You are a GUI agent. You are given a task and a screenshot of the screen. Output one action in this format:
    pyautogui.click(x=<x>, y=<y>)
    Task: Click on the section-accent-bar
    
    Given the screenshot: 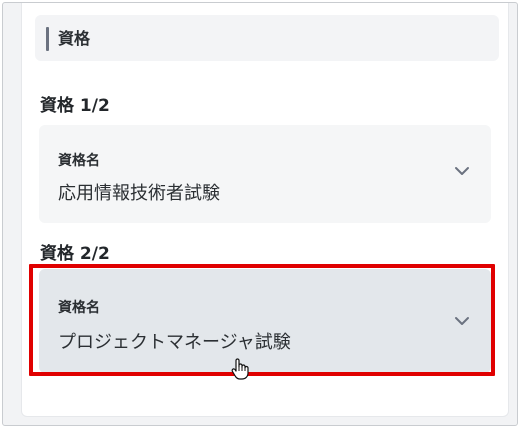 What is the action you would take?
    pyautogui.click(x=47, y=39)
    